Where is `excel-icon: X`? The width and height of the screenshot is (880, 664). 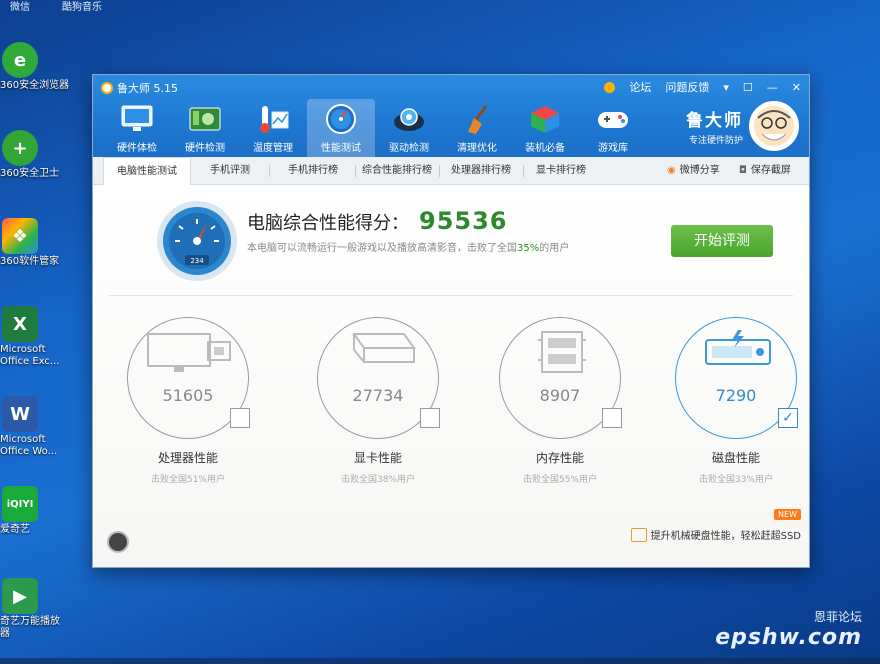
excel-icon: X is located at coordinates (20, 324).